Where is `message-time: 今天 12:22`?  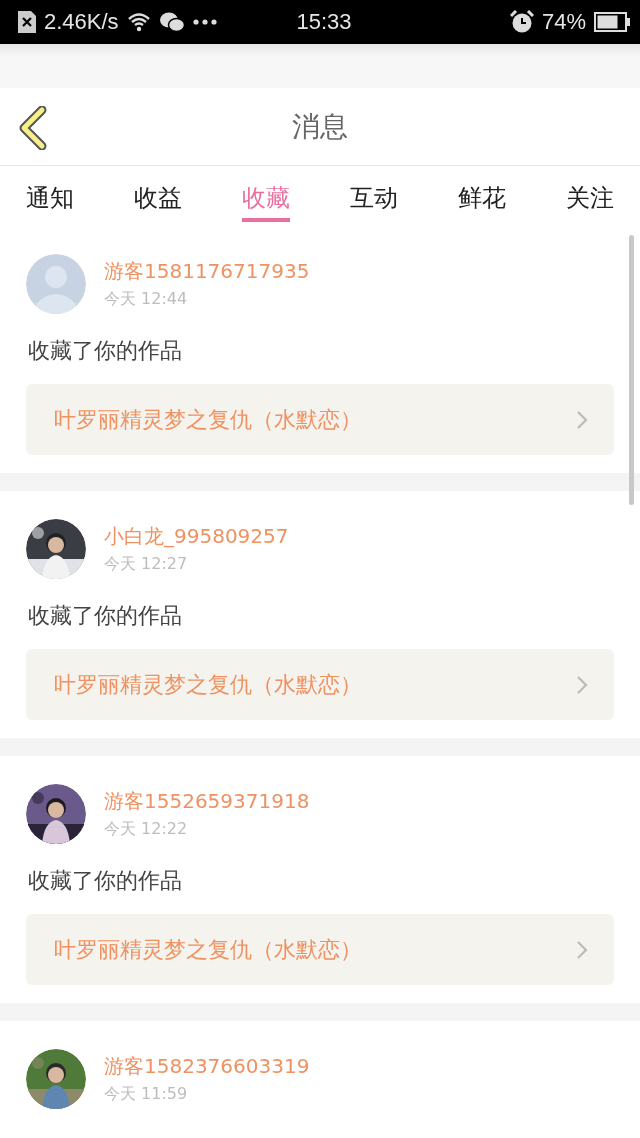
message-time: 今天 12:22 is located at coordinates (146, 829).